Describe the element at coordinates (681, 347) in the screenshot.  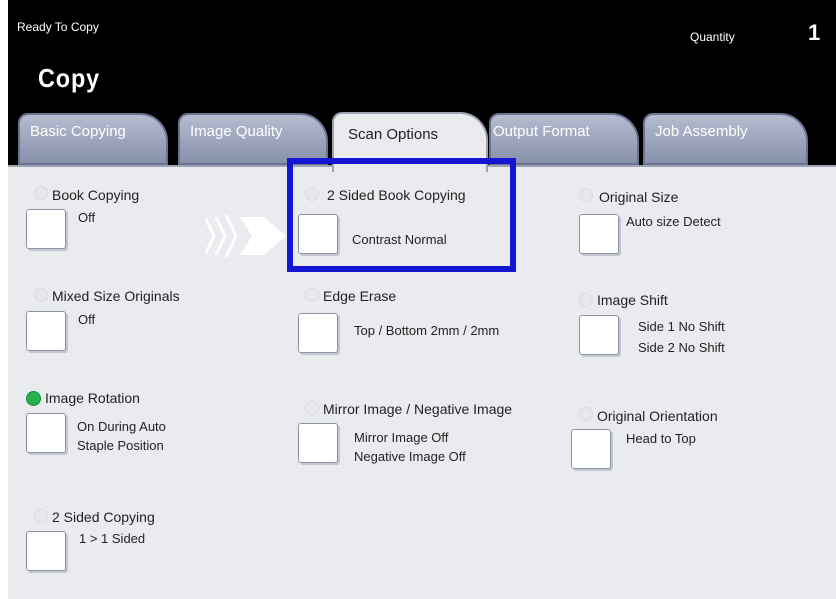
I see `image-shift-value-2: Side 2 No Shift` at that location.